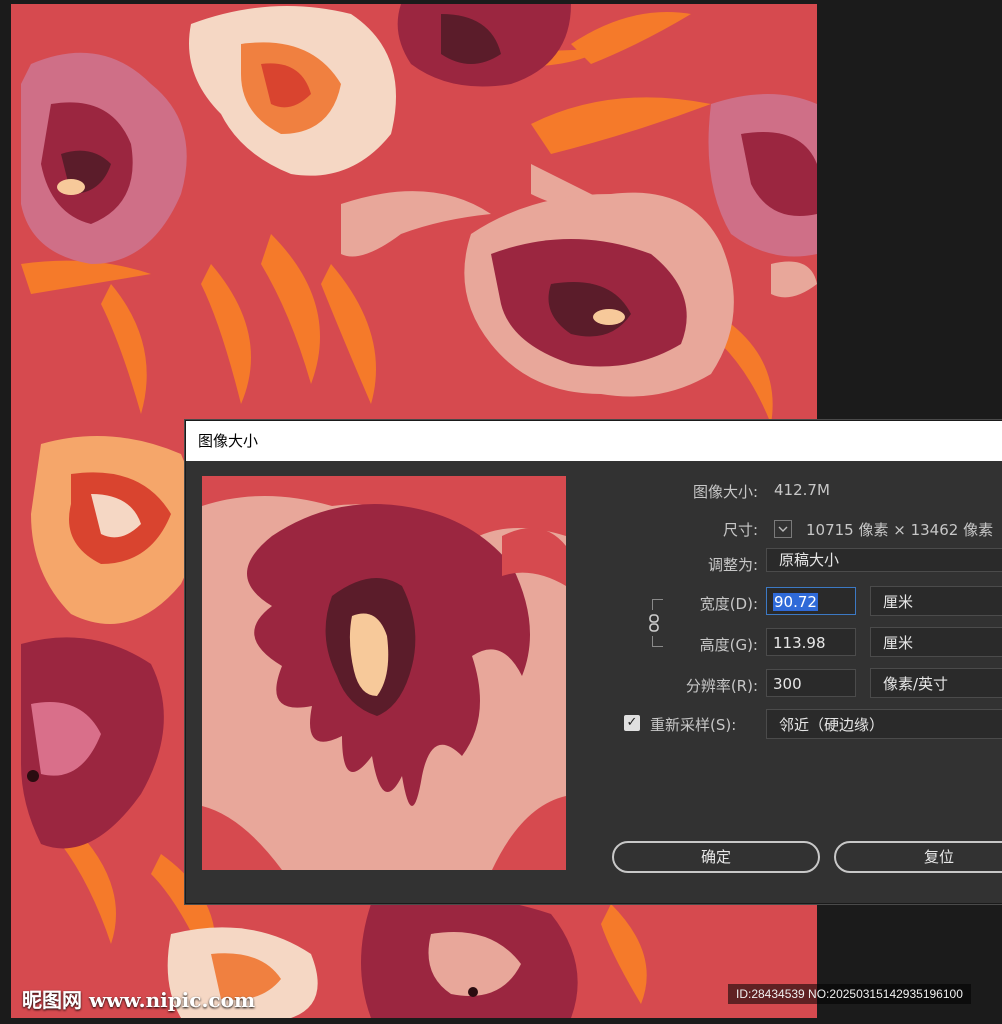  Describe the element at coordinates (594, 441) in the screenshot. I see `dialog-titlebar: 图像大小` at that location.